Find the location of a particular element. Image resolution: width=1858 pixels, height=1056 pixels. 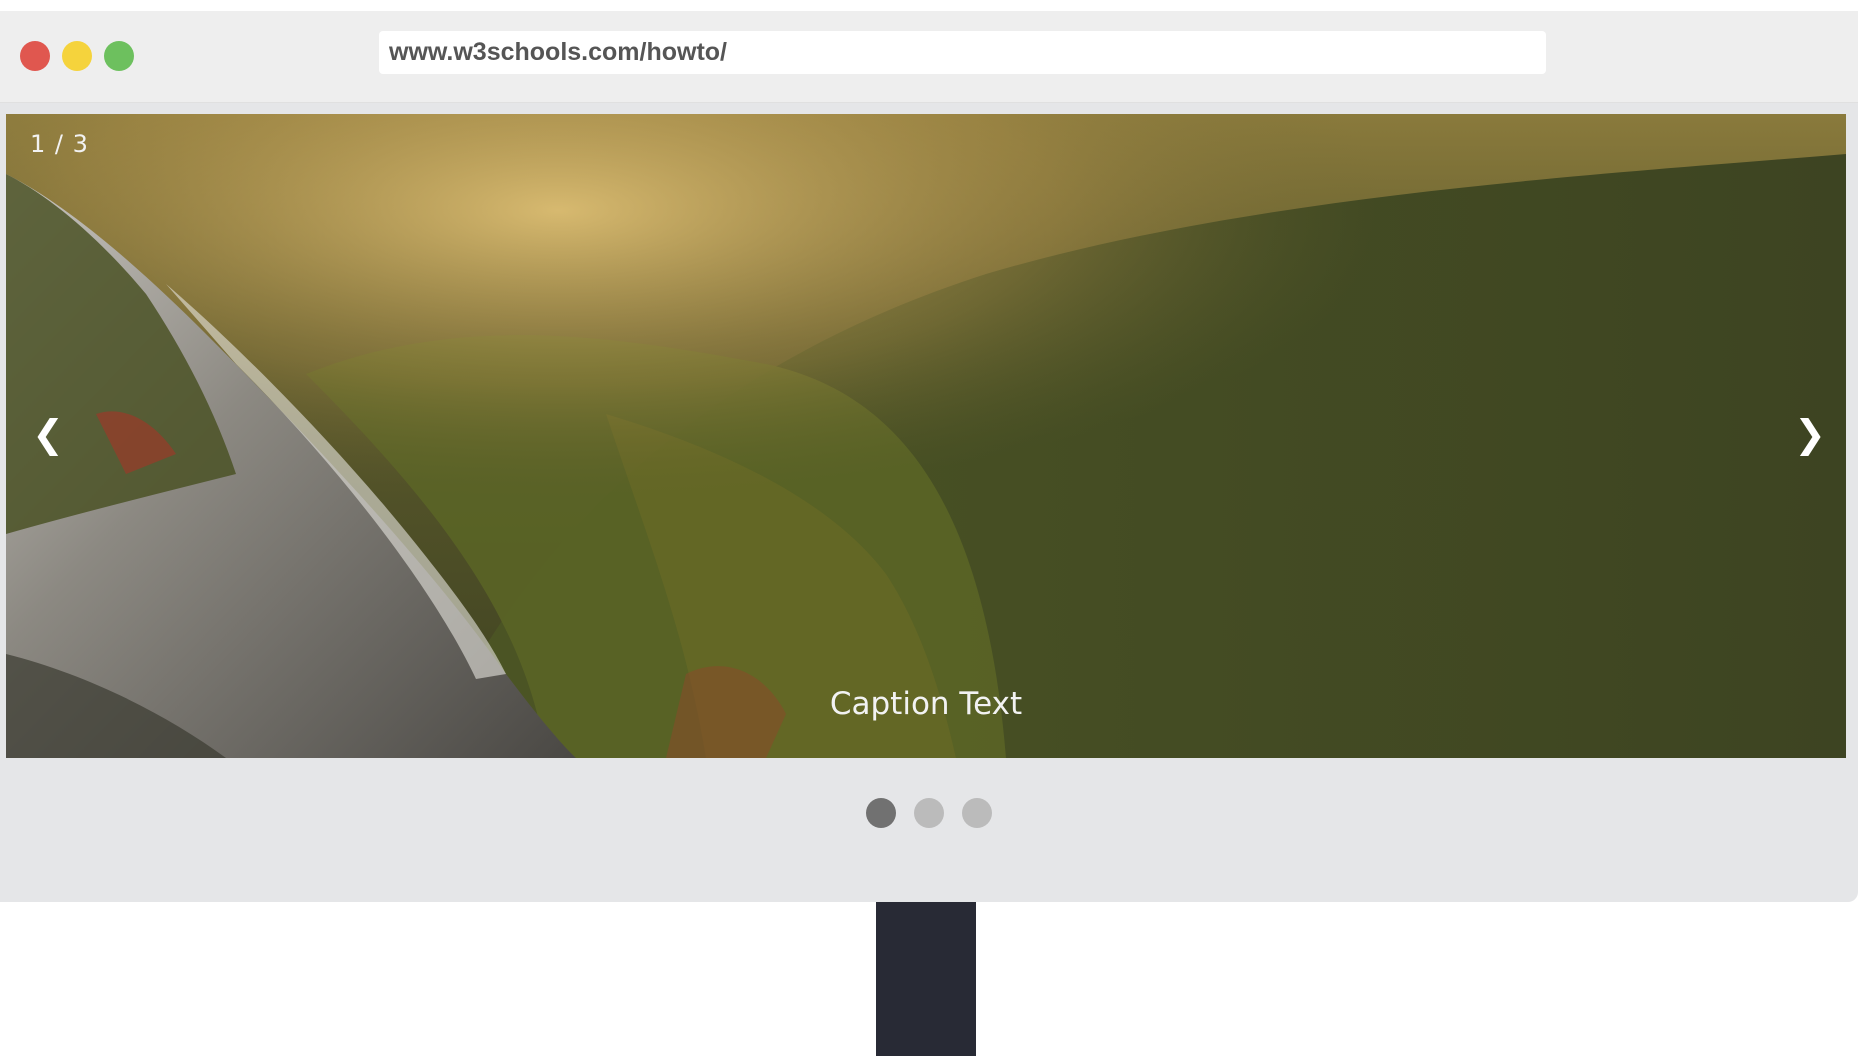

close-window-button is located at coordinates (35, 56).